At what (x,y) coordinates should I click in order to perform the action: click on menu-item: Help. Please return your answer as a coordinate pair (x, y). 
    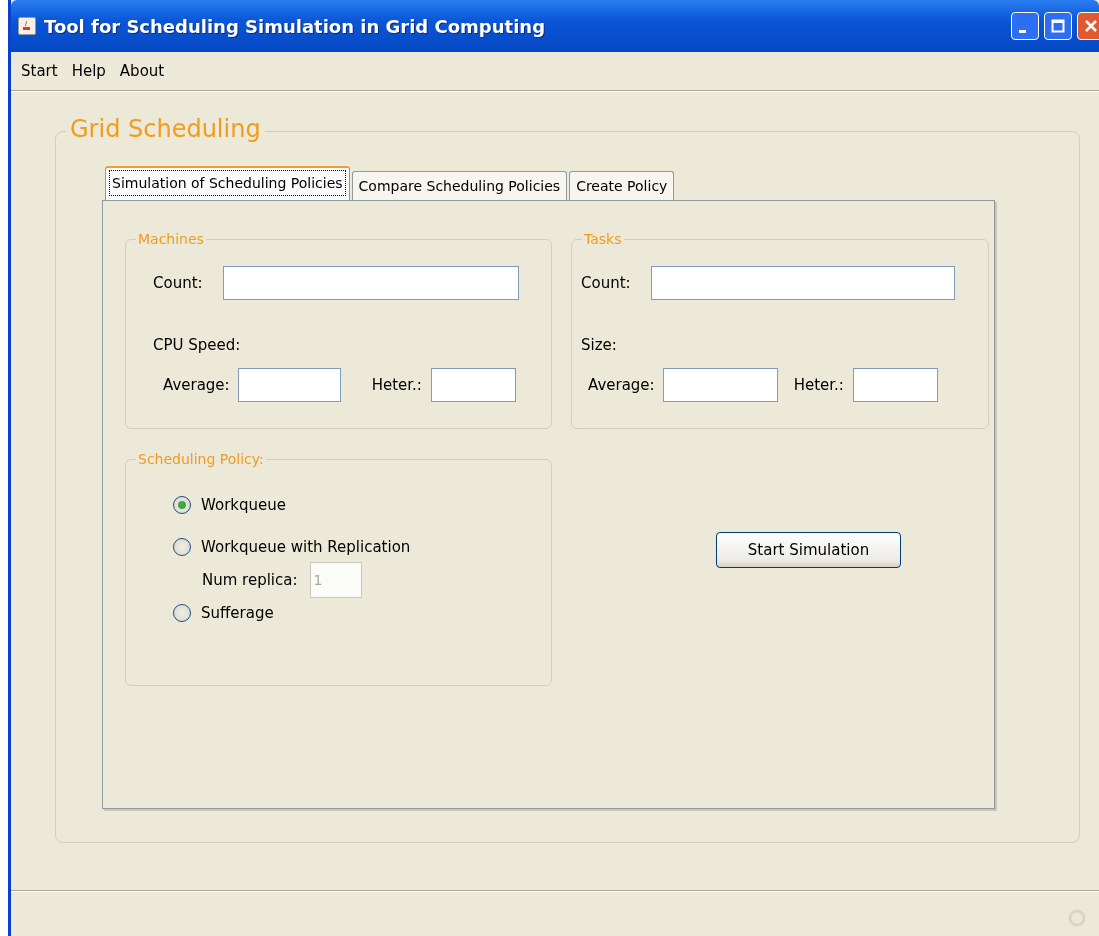
    Looking at the image, I should click on (88, 71).